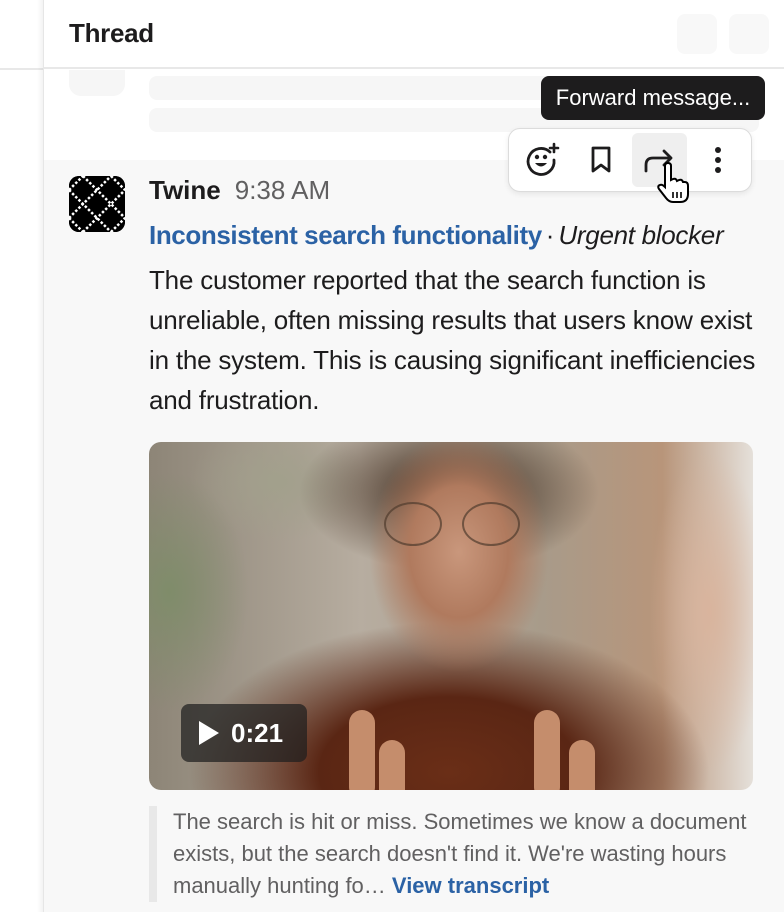 Image resolution: width=784 pixels, height=912 pixels. What do you see at coordinates (345, 235) in the screenshot?
I see `issue-title-link: Inconsistent search functionality` at bounding box center [345, 235].